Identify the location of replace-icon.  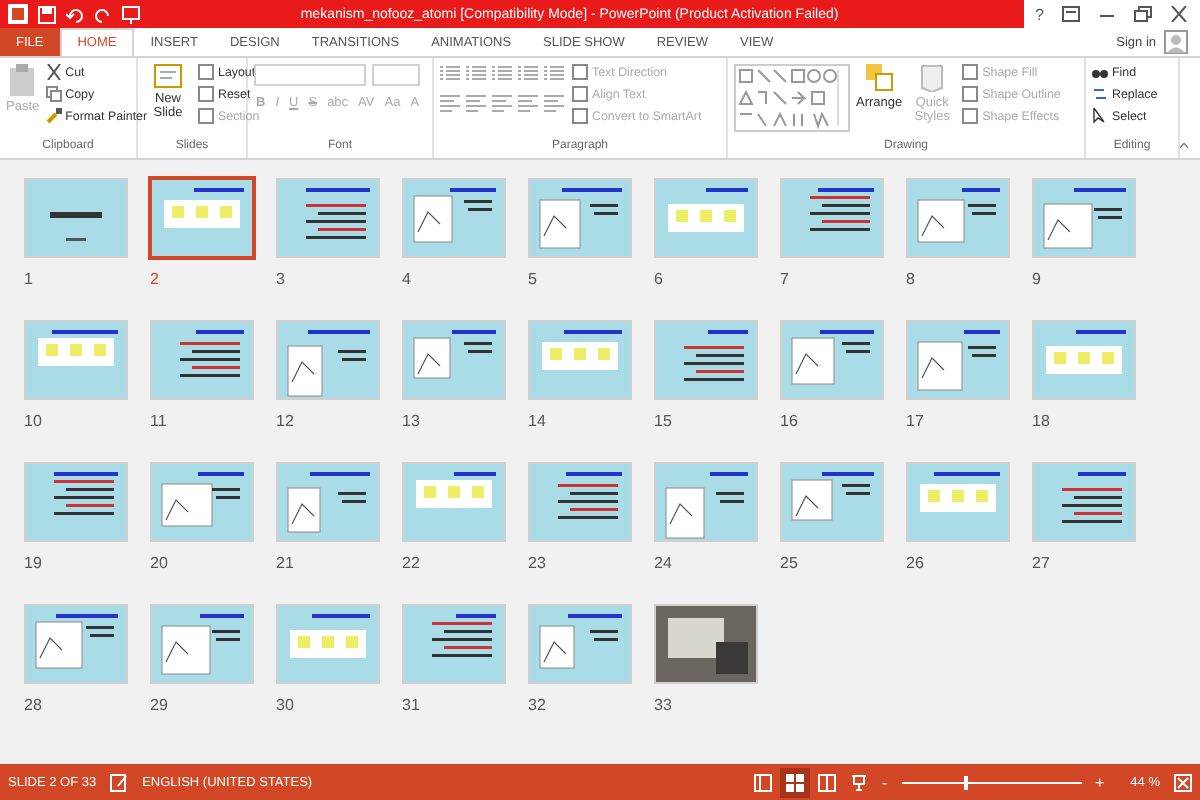
(1100, 94).